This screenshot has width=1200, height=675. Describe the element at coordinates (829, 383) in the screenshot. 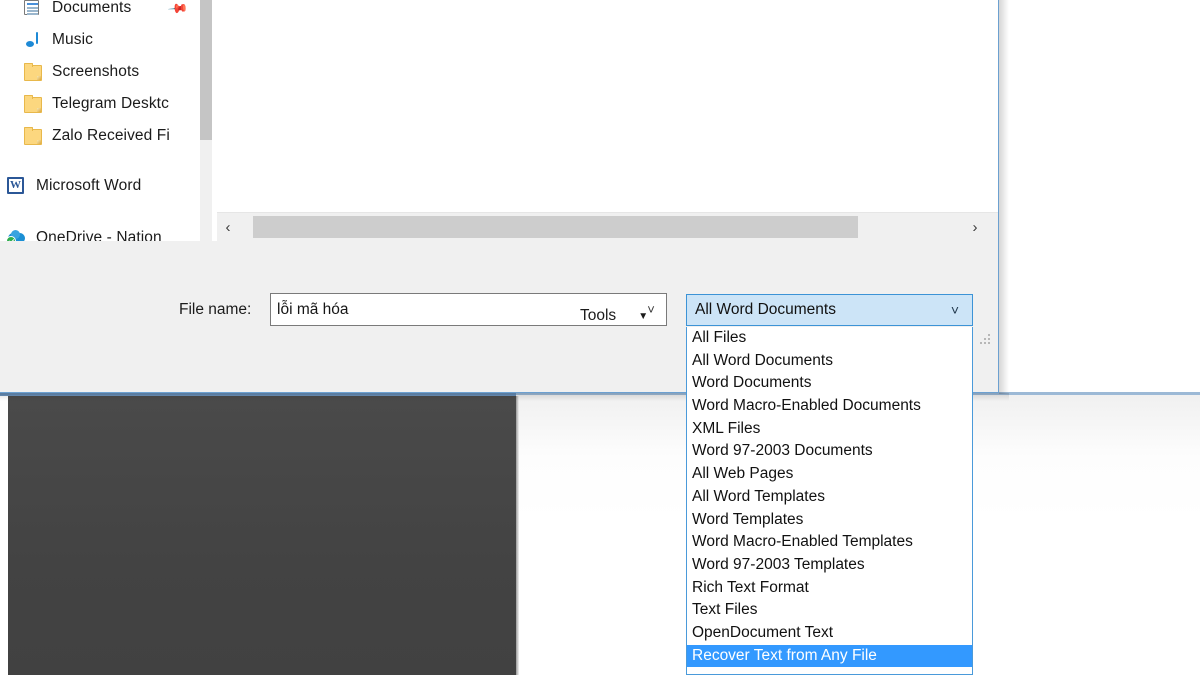

I see `dropdown-option: Word Documents` at that location.